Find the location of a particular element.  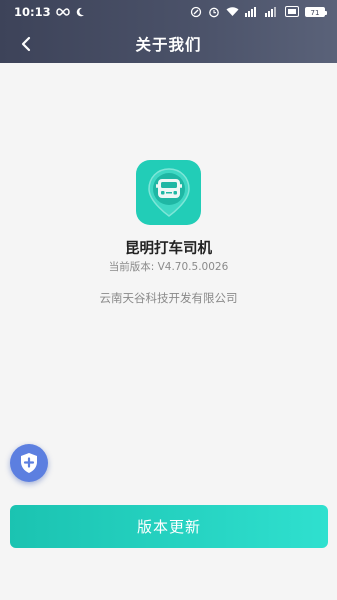

app-name: 昆明打车司机 is located at coordinates (168, 249).